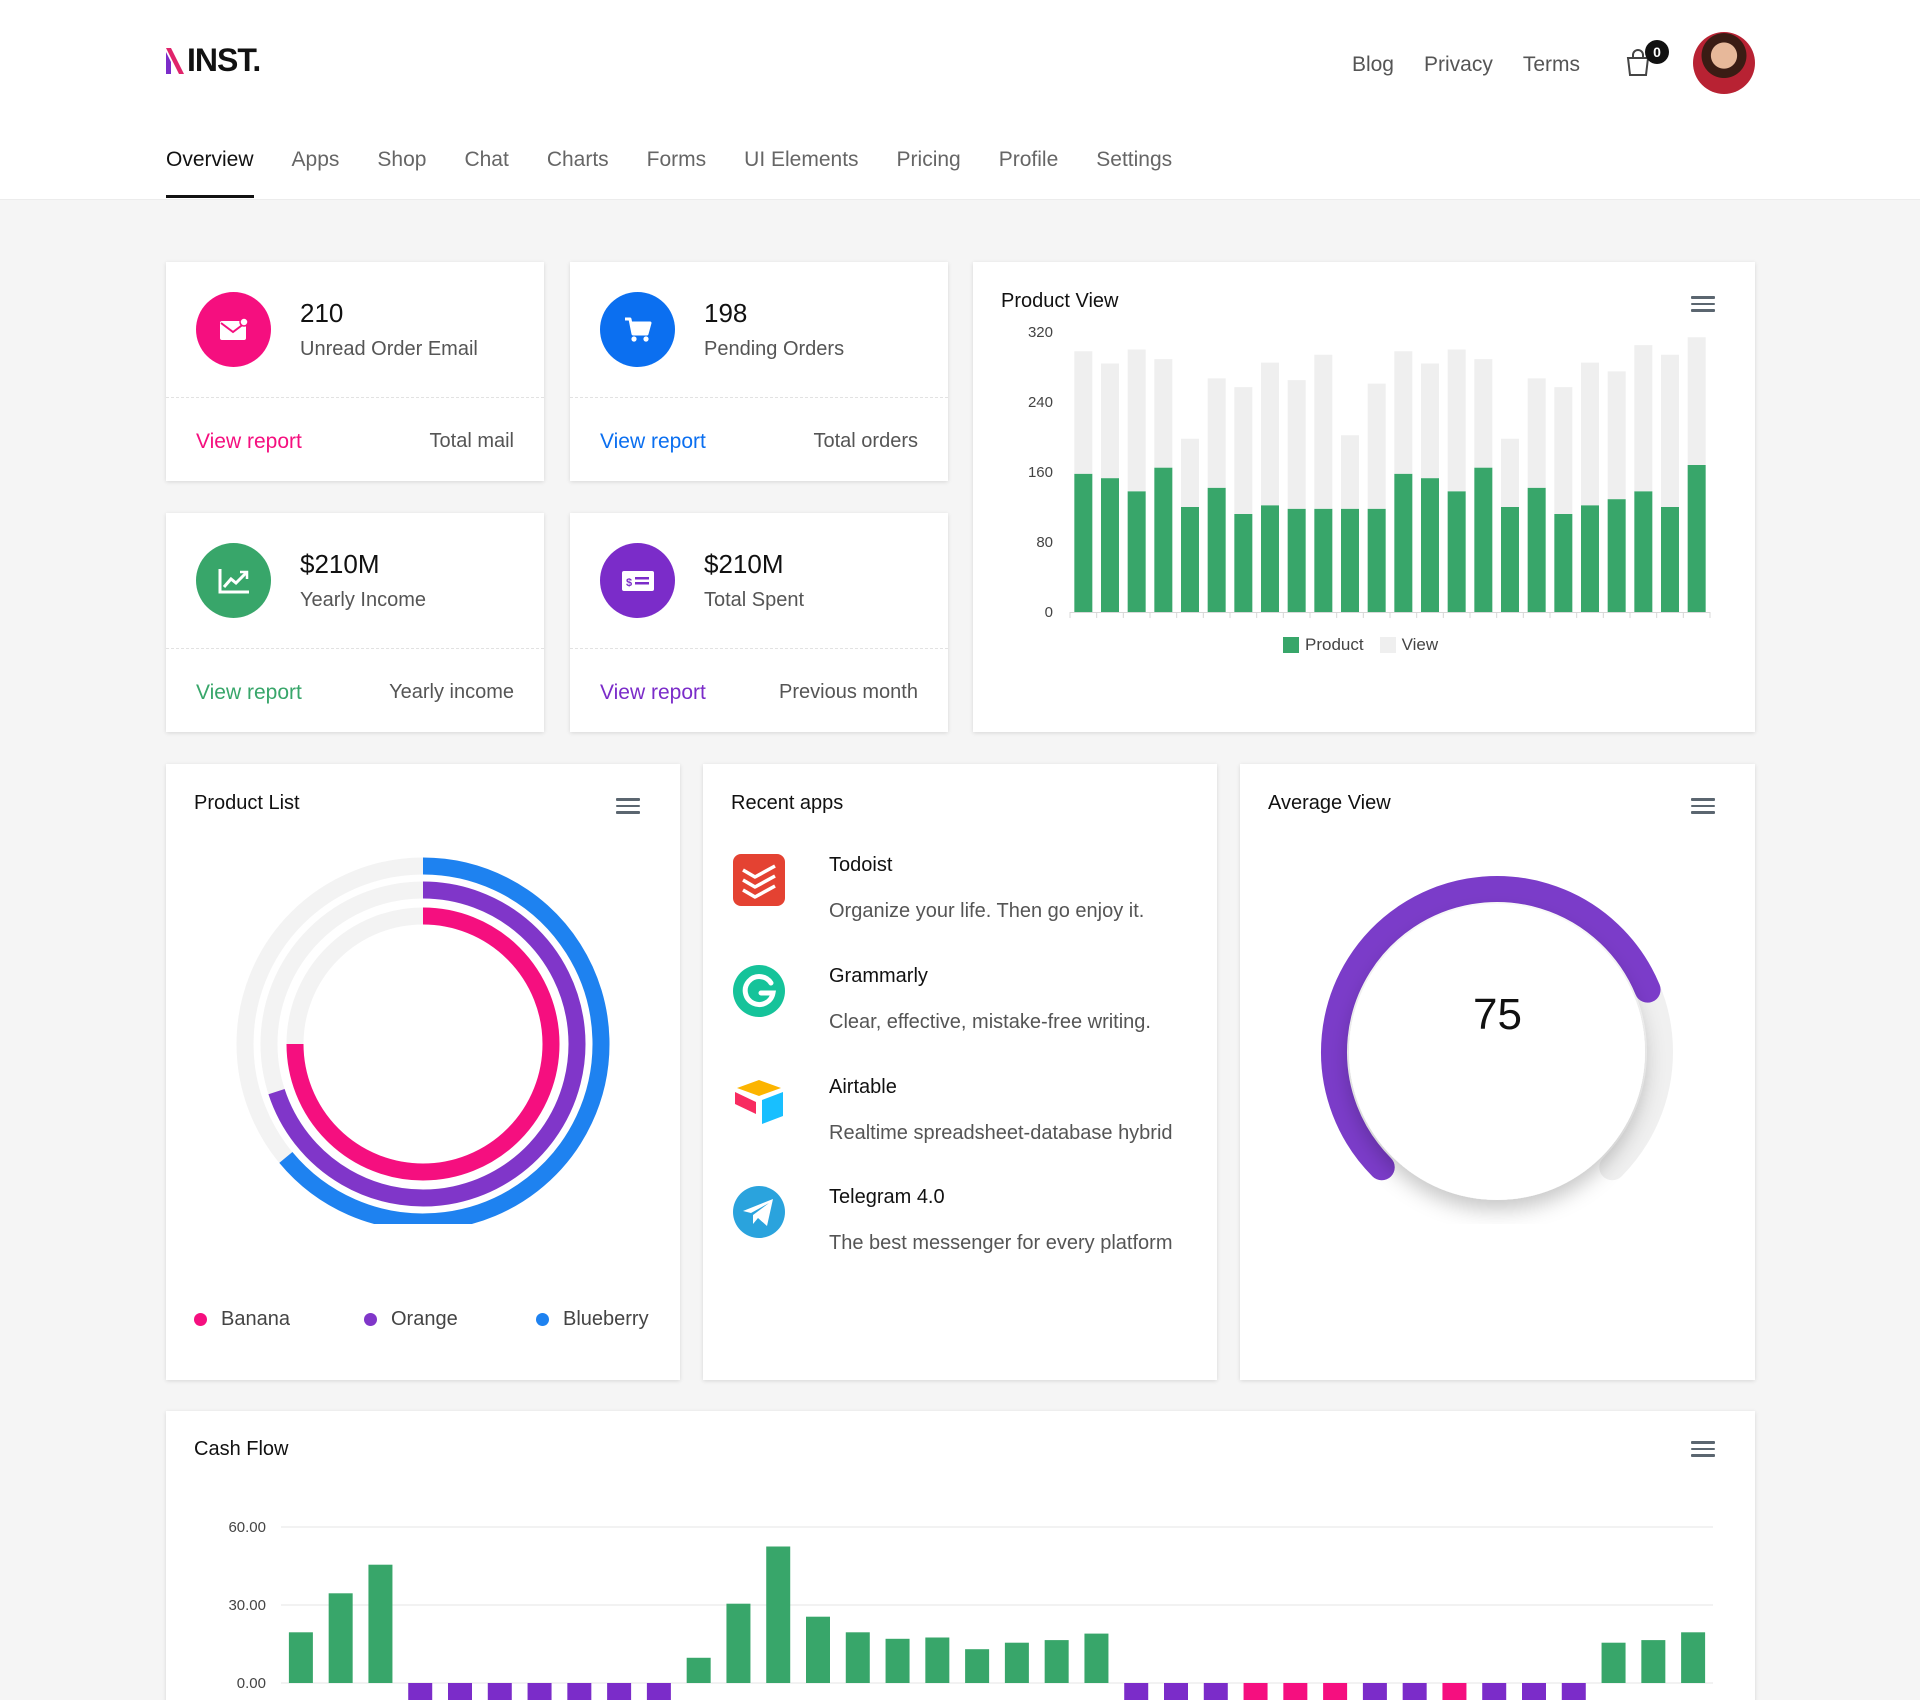 This screenshot has width=1920, height=1700. I want to click on menu-icon, so click(1703, 1449).